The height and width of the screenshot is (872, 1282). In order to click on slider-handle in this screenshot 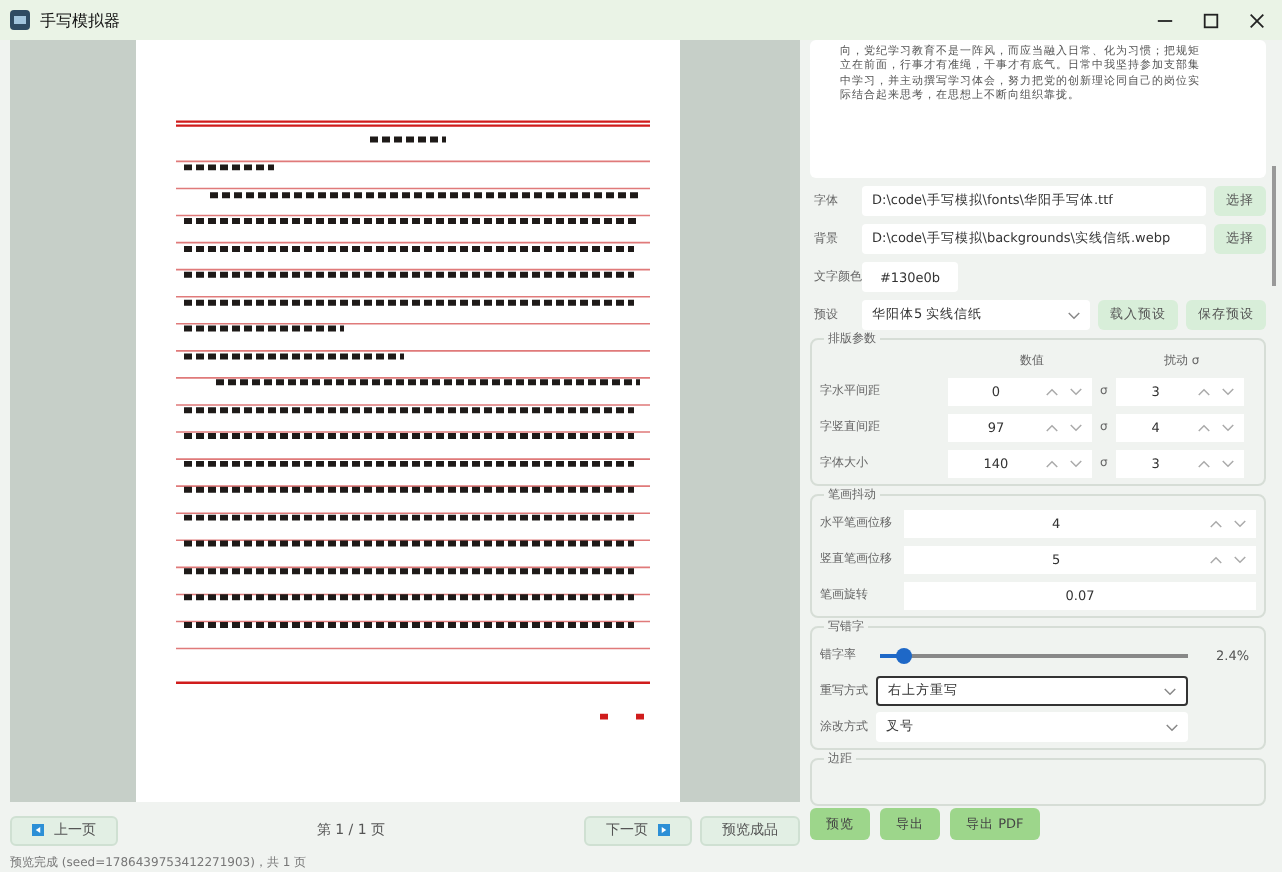, I will do `click(904, 655)`.